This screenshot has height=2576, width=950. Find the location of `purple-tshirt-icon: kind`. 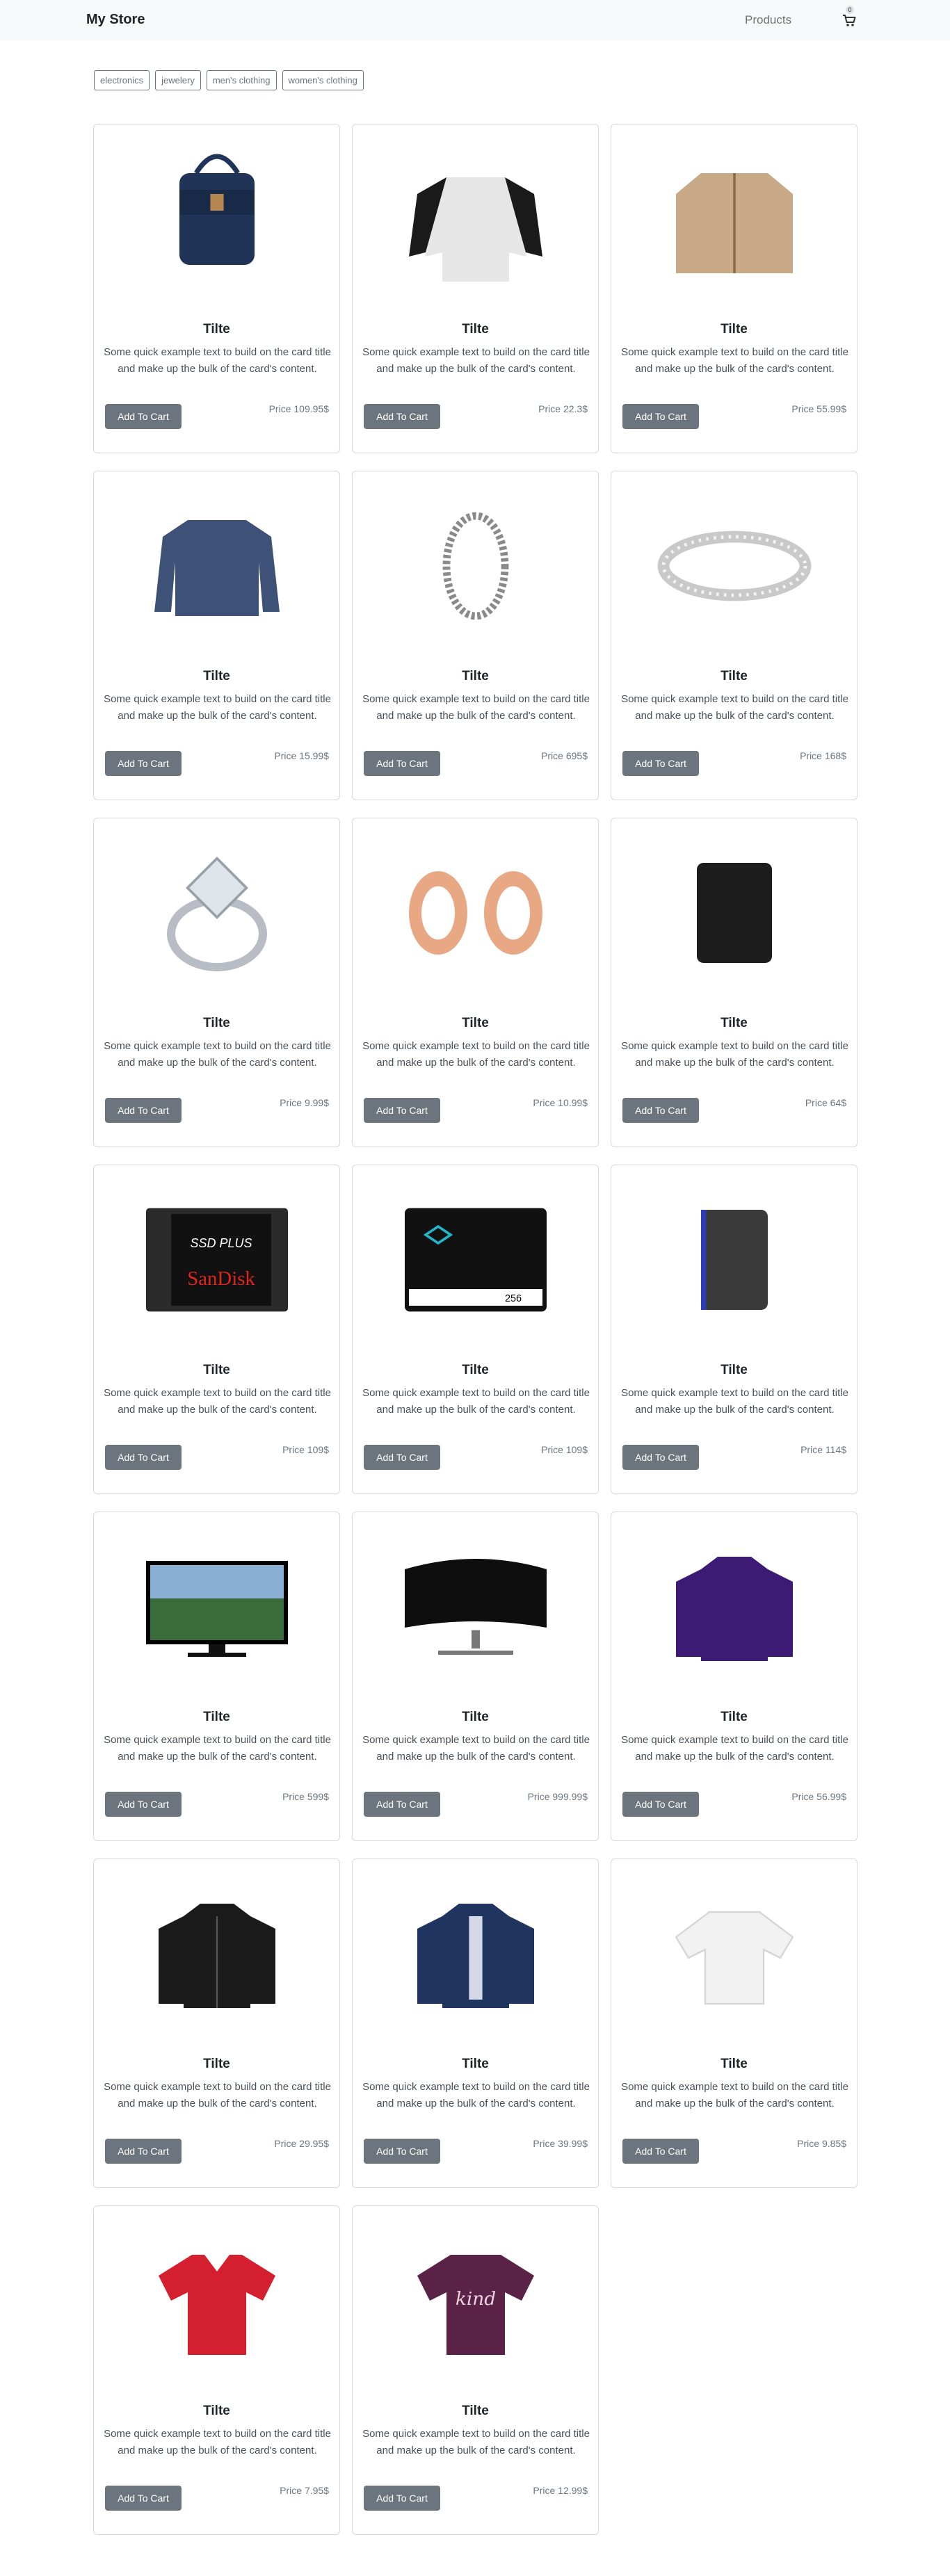

purple-tshirt-icon: kind is located at coordinates (476, 2305).